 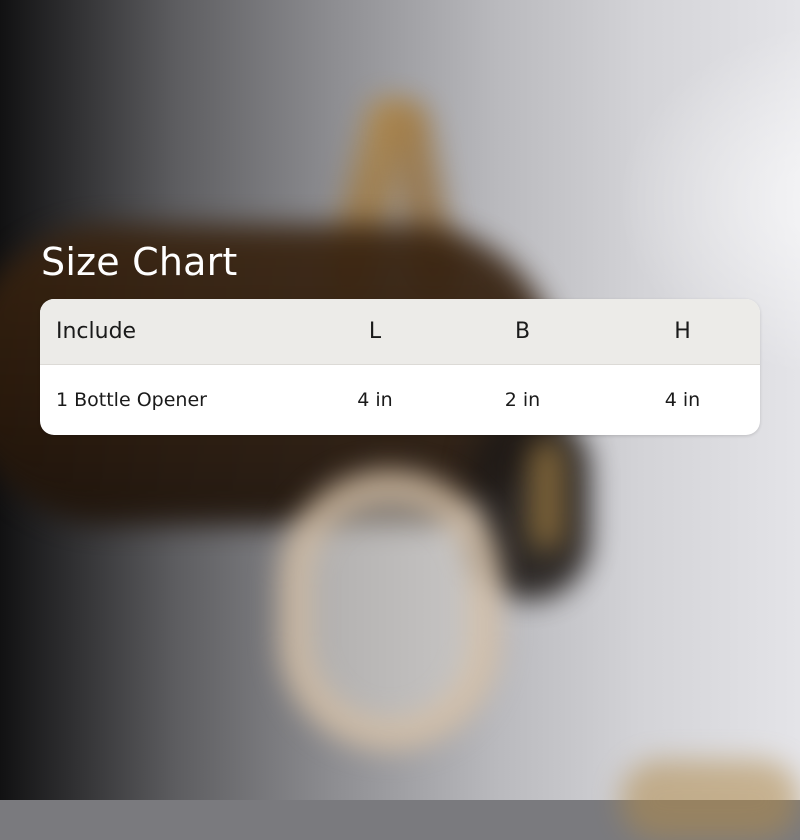 I want to click on table-header-row: Include L B H, so click(x=400, y=332).